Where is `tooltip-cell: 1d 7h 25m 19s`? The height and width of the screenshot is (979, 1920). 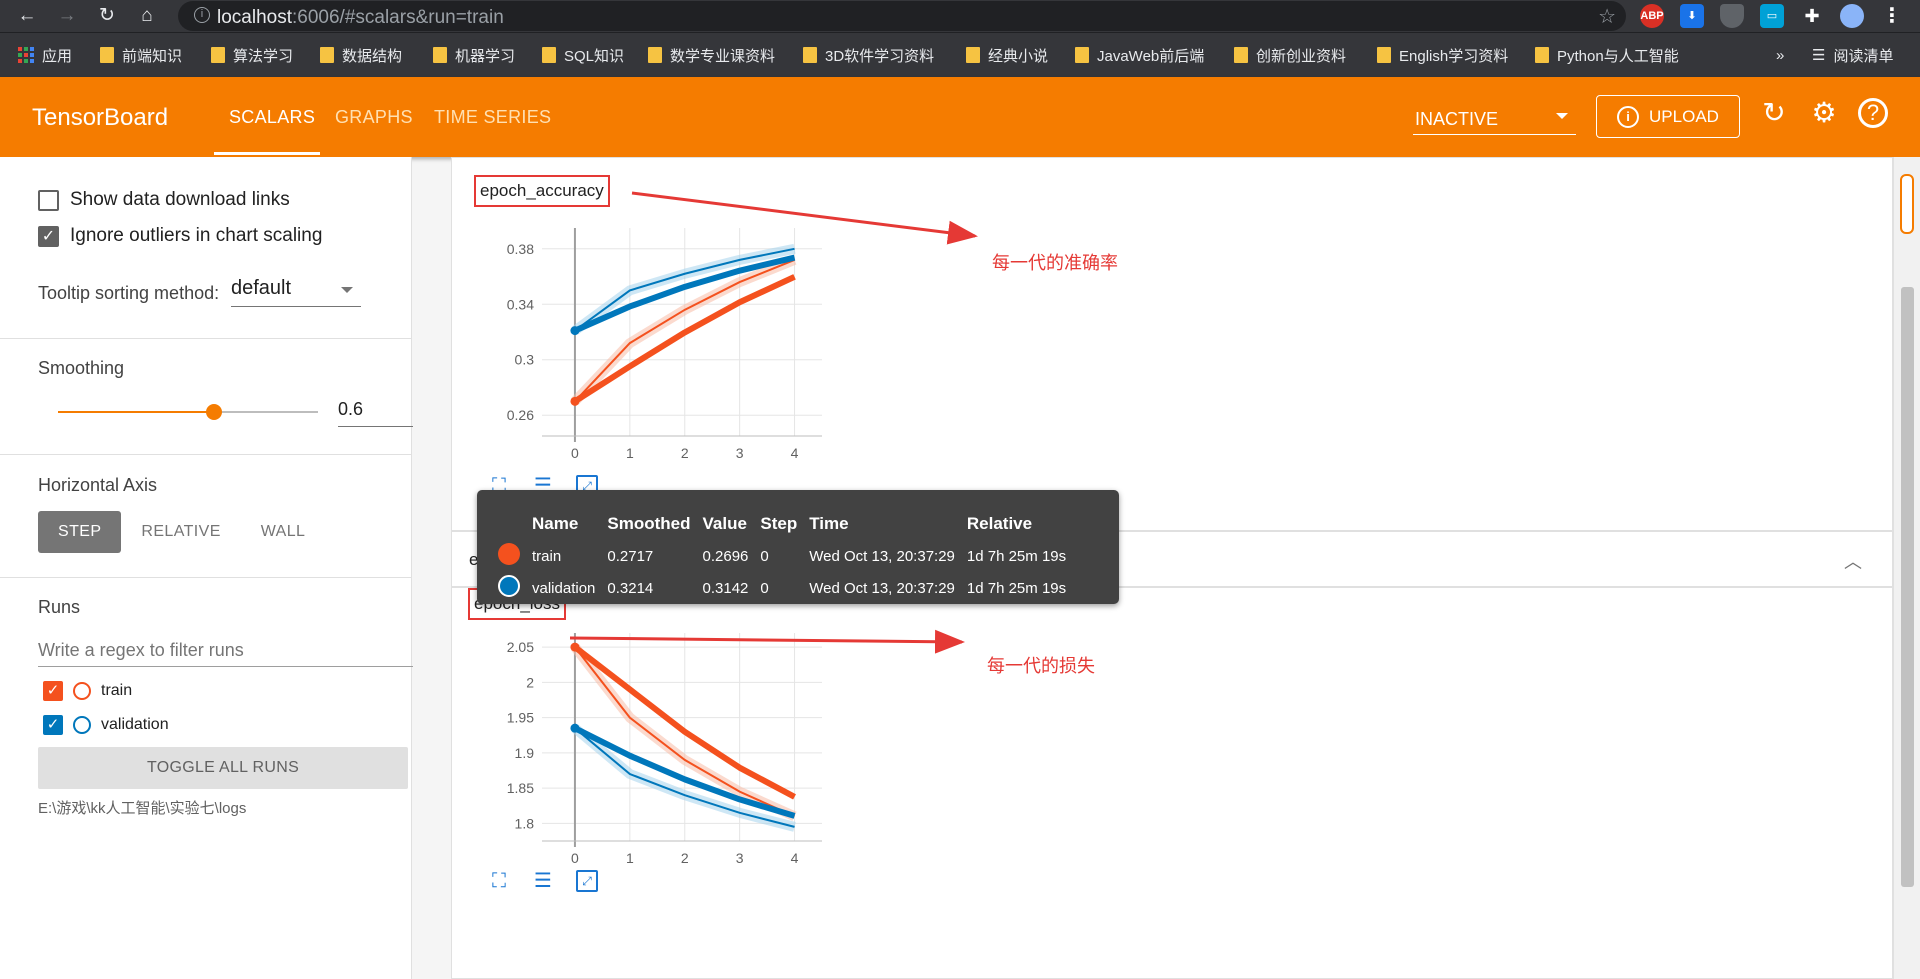
tooltip-cell: 1d 7h 25m 19s is located at coordinates (1016, 556).